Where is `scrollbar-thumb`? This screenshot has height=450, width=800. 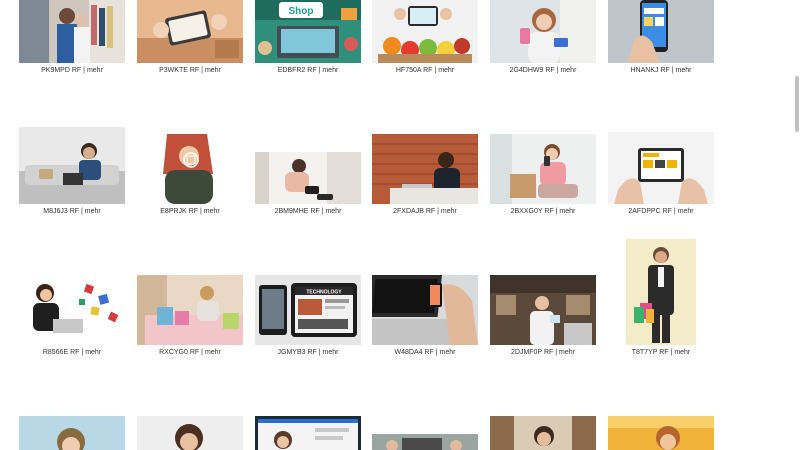
scrollbar-thumb is located at coordinates (797, 104).